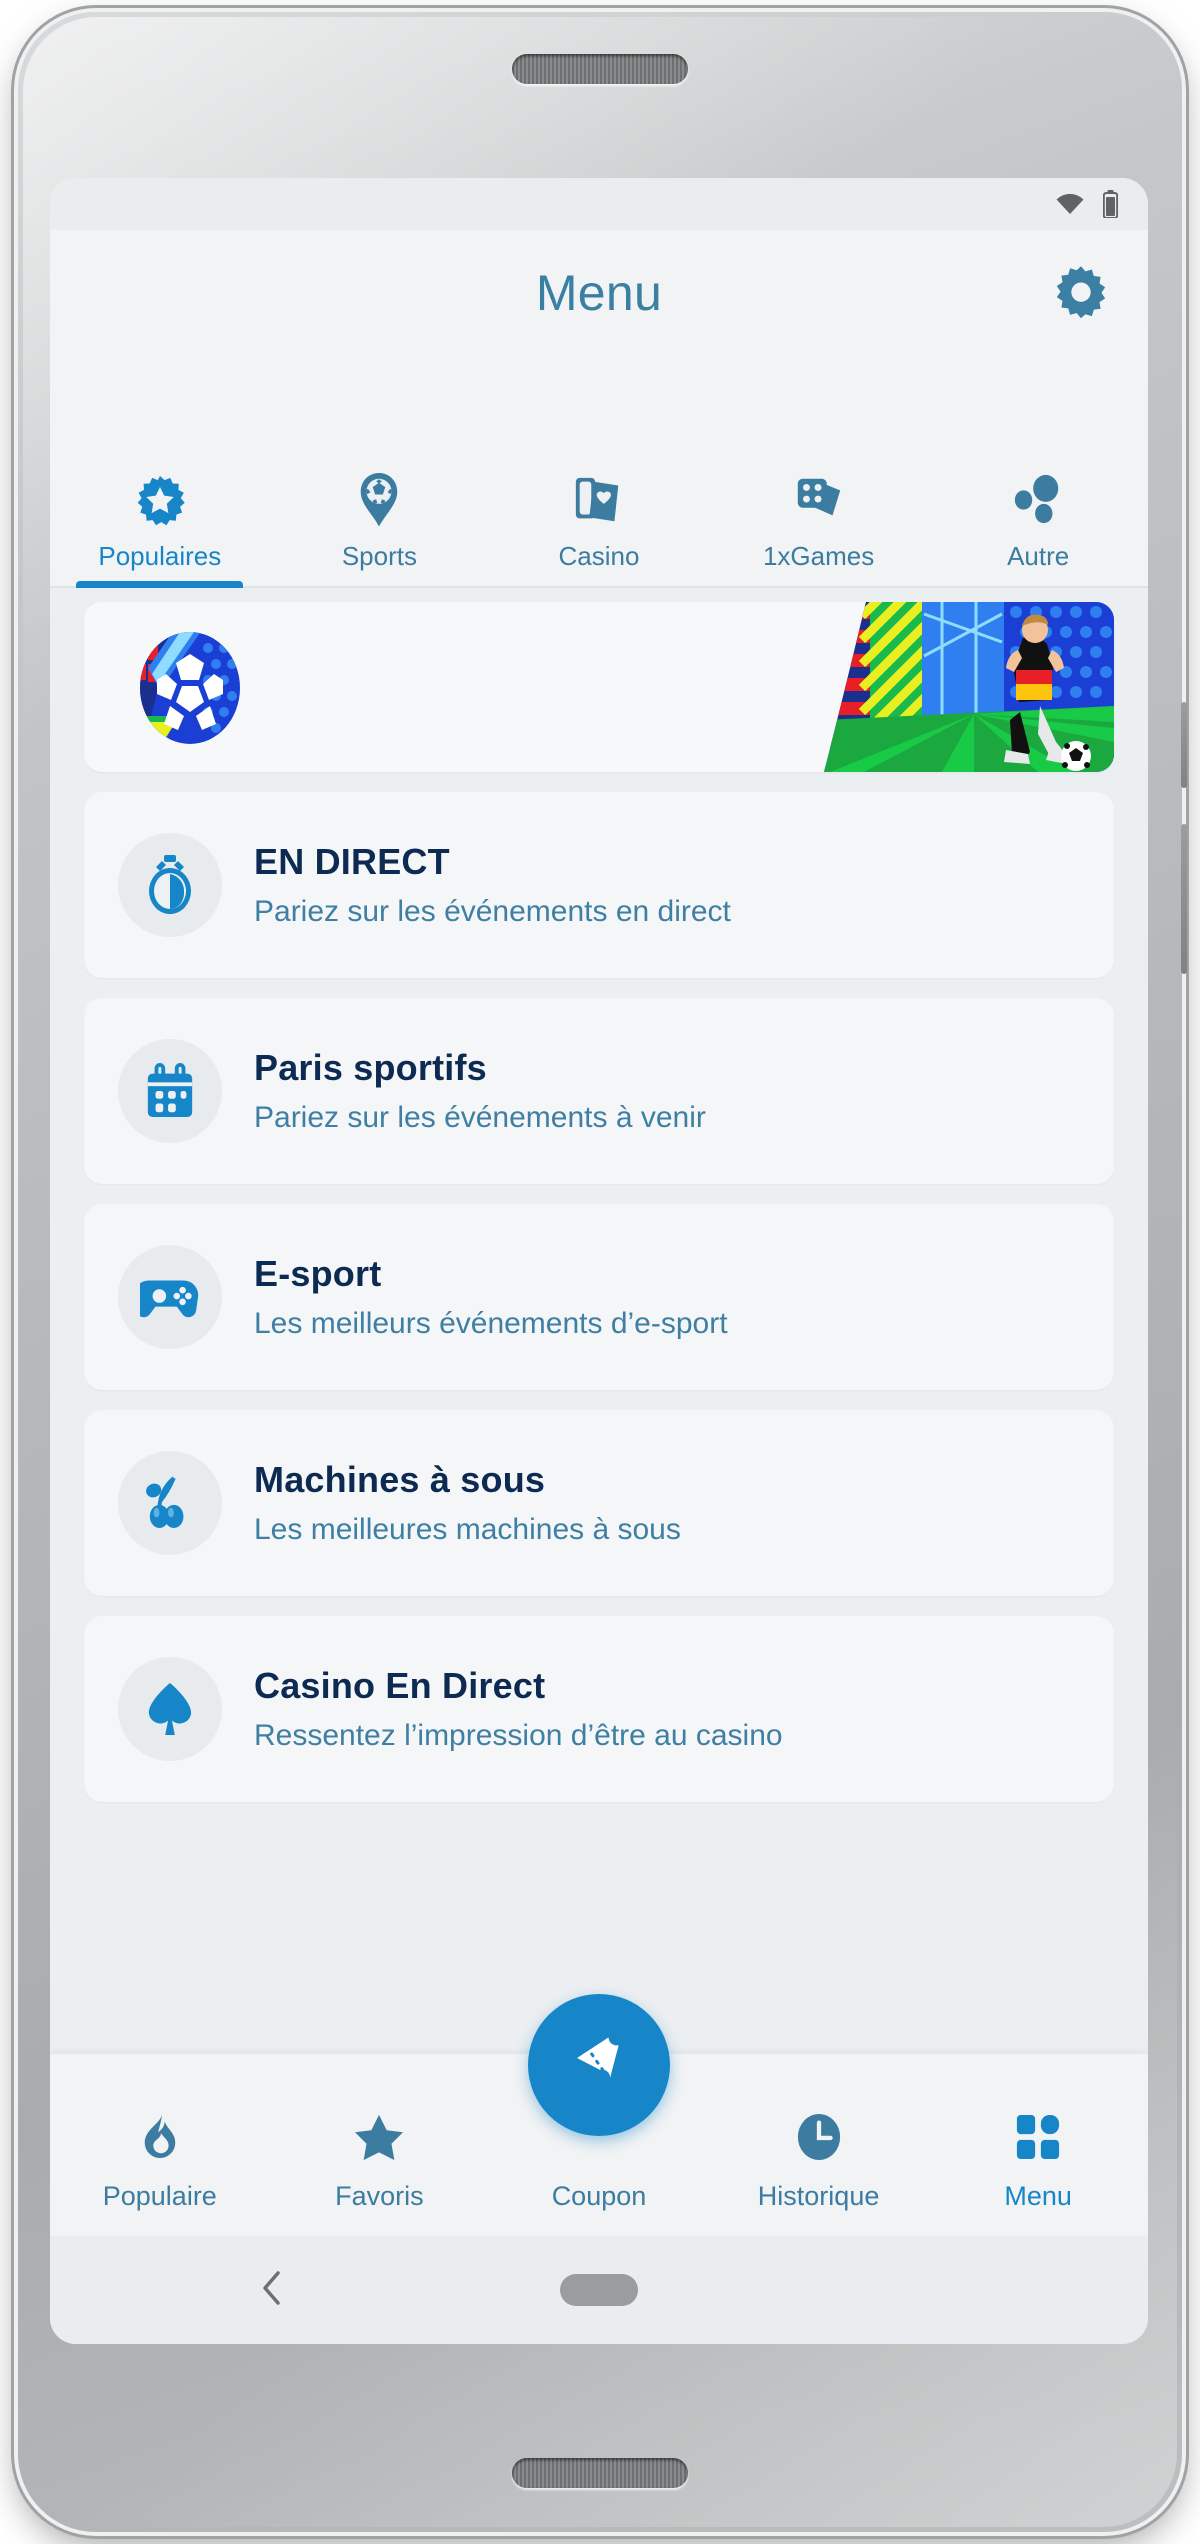 Image resolution: width=1200 pixels, height=2544 pixels. I want to click on tab-label: Populaires, so click(160, 556).